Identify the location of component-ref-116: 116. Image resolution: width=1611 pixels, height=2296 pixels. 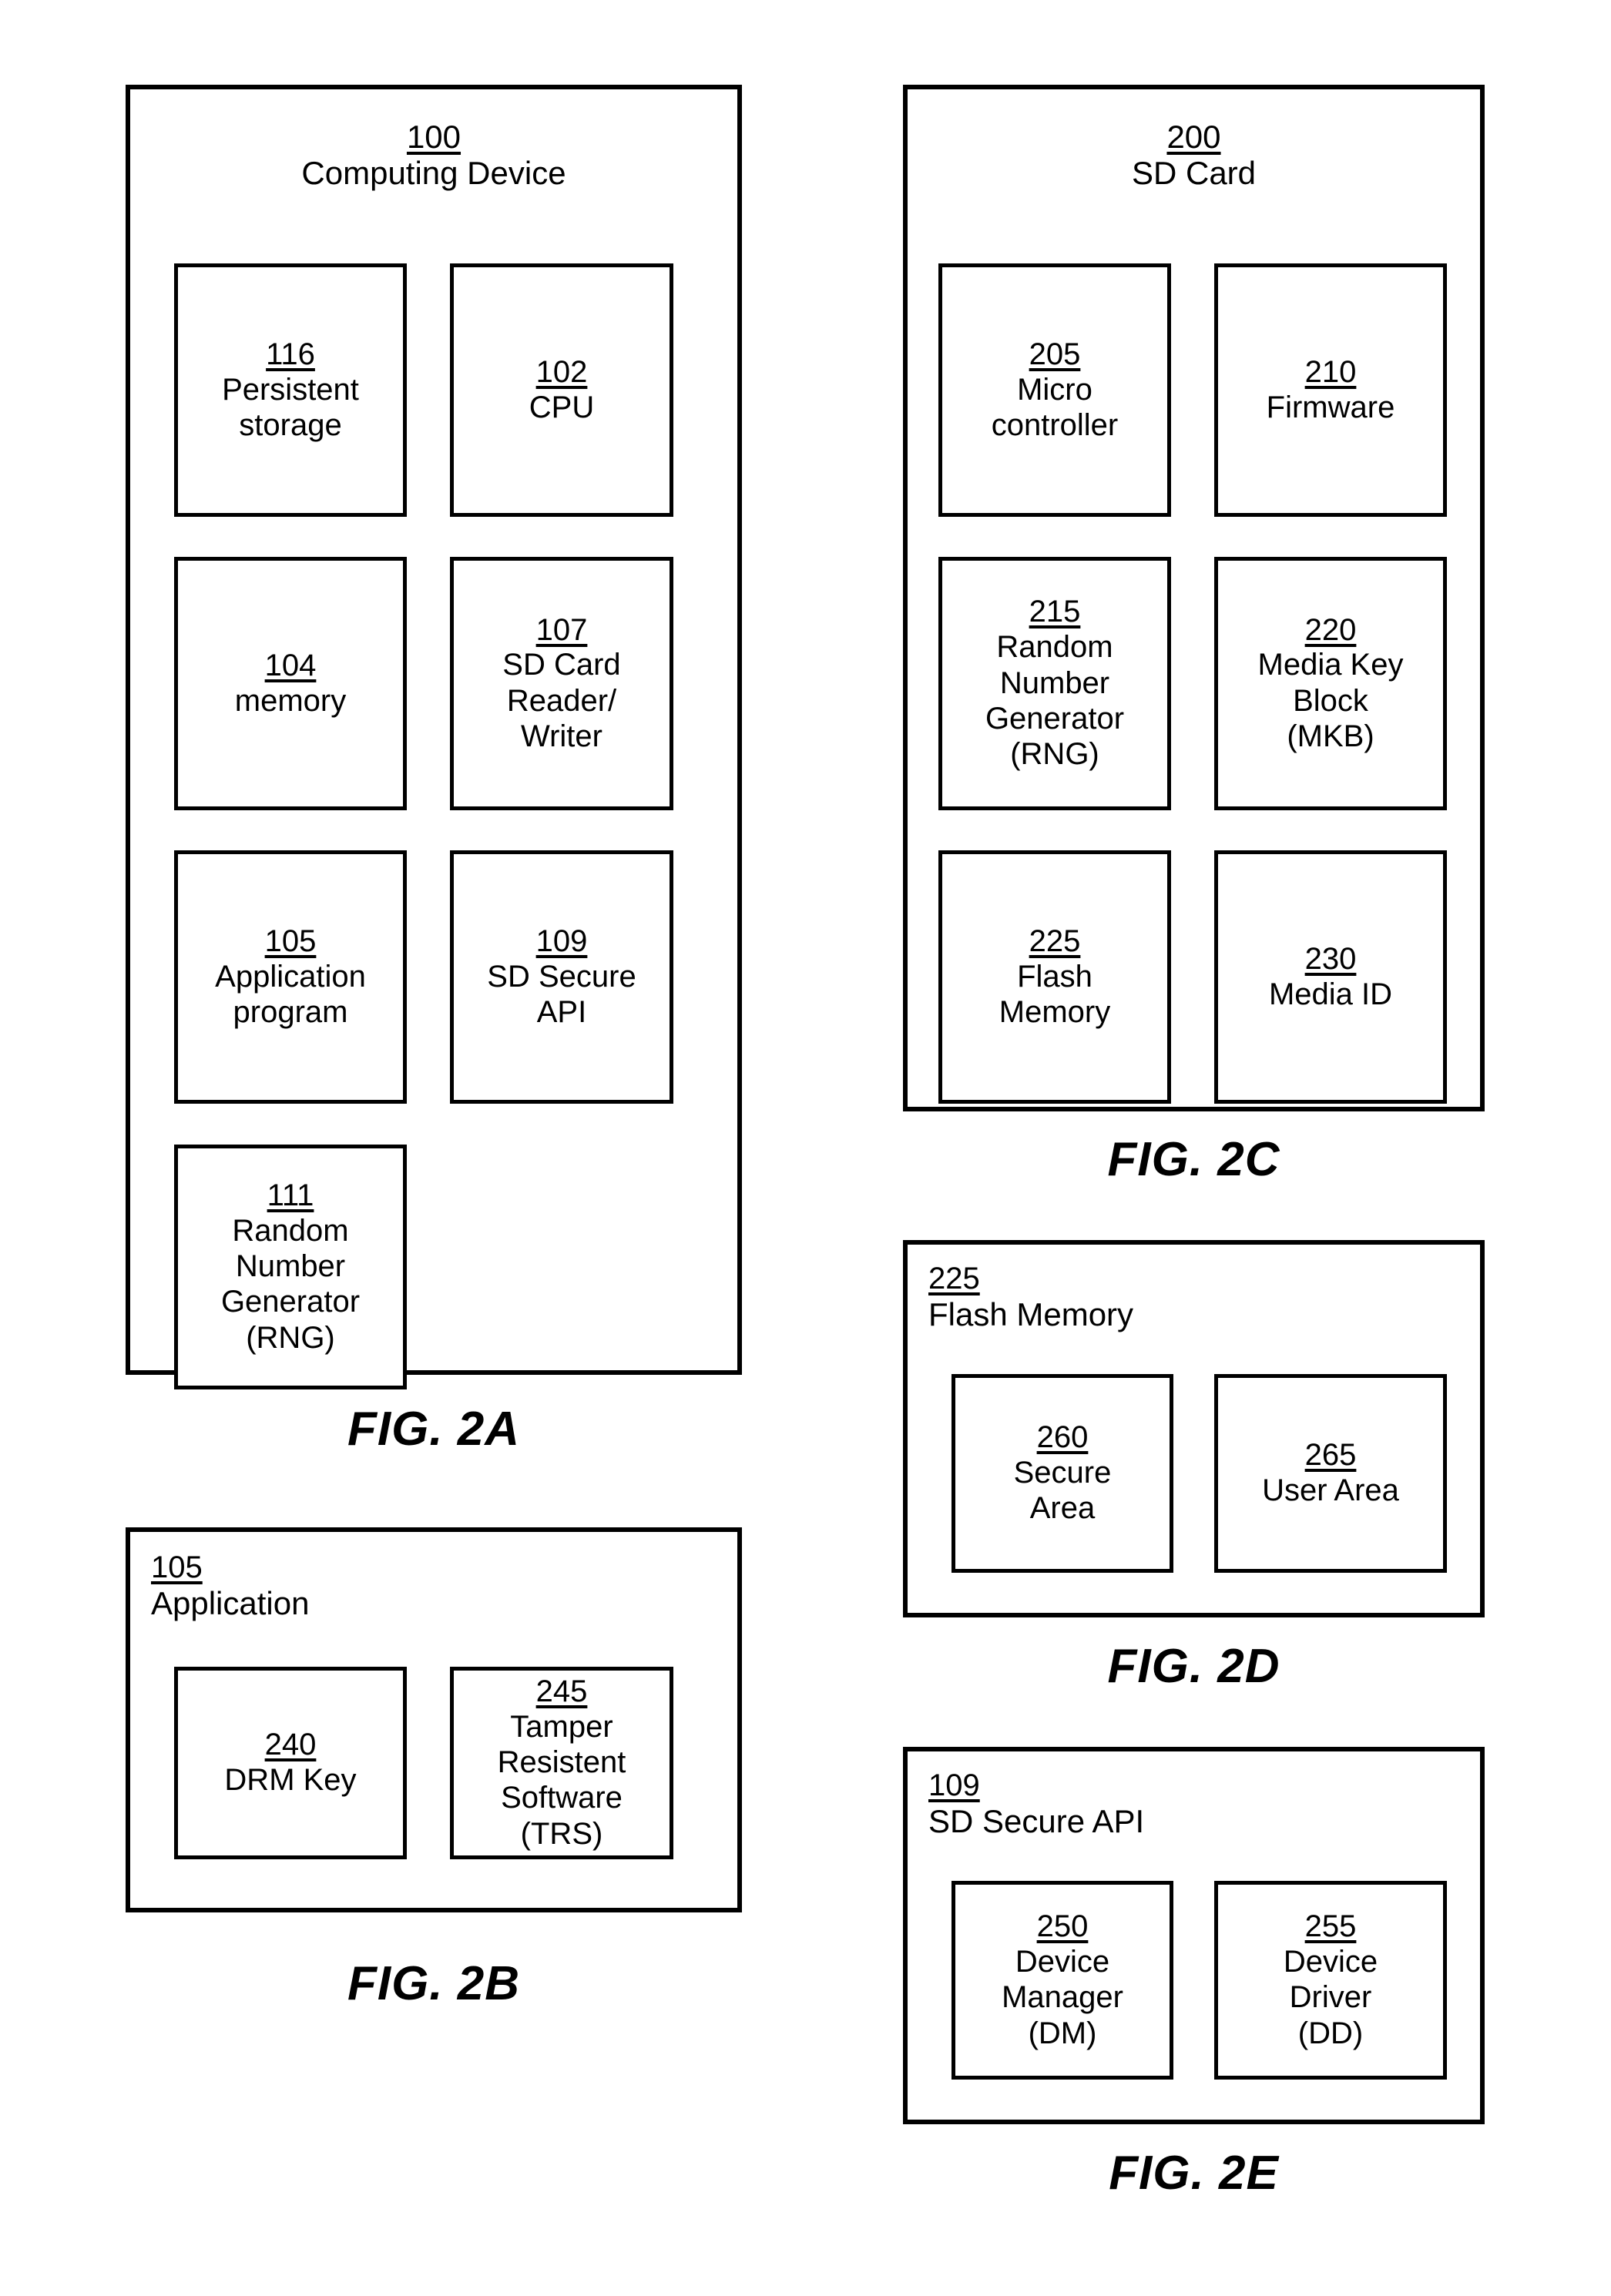
(290, 354).